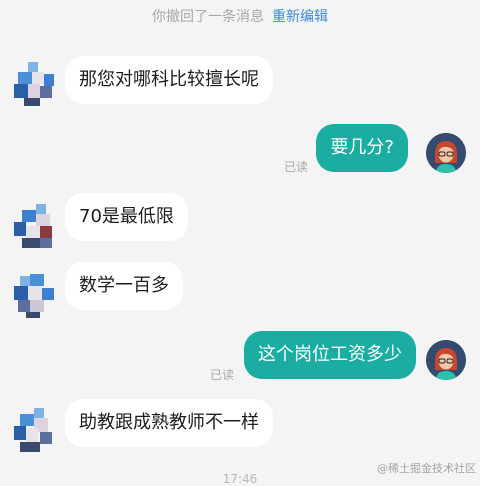  Describe the element at coordinates (208, 17) in the screenshot. I see `recall-notice-text: 你撤回了一条消息` at that location.